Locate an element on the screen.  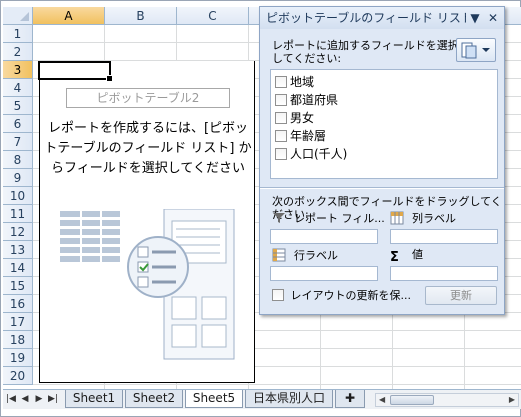
column-labels-label: 列ラベル is located at coordinates (423, 218).